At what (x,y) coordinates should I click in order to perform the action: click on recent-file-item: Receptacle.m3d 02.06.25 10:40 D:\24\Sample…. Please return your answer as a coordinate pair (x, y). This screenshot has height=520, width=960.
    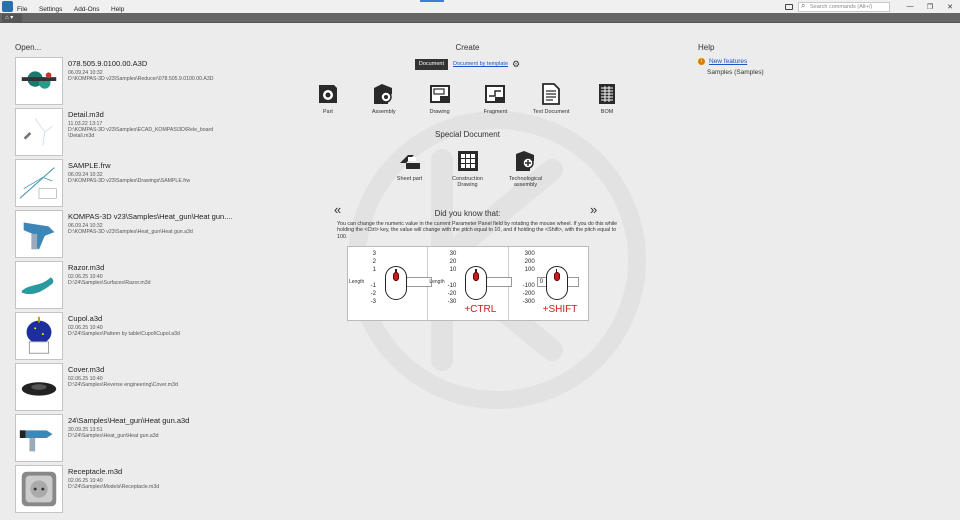
    Looking at the image, I should click on (165, 490).